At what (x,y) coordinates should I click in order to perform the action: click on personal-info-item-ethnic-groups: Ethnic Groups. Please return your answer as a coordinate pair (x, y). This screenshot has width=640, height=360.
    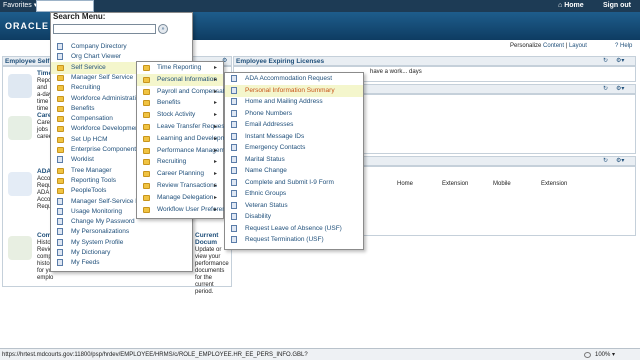
    Looking at the image, I should click on (294, 194).